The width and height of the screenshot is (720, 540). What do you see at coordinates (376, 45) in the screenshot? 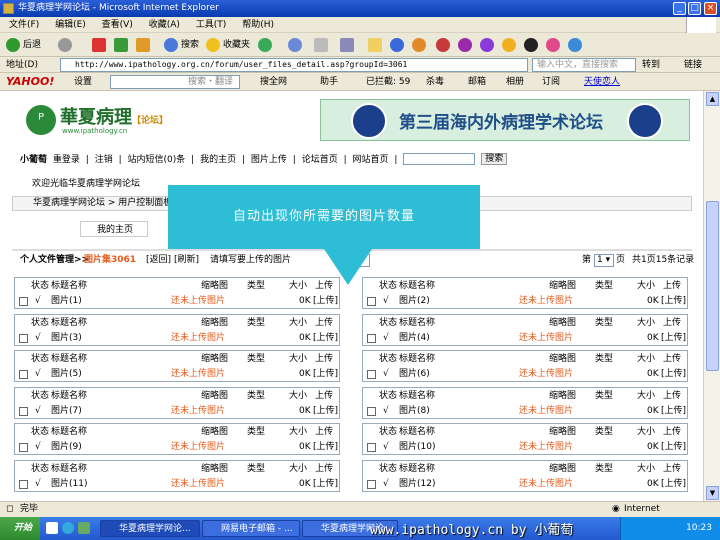
I see `folder-button` at bounding box center [376, 45].